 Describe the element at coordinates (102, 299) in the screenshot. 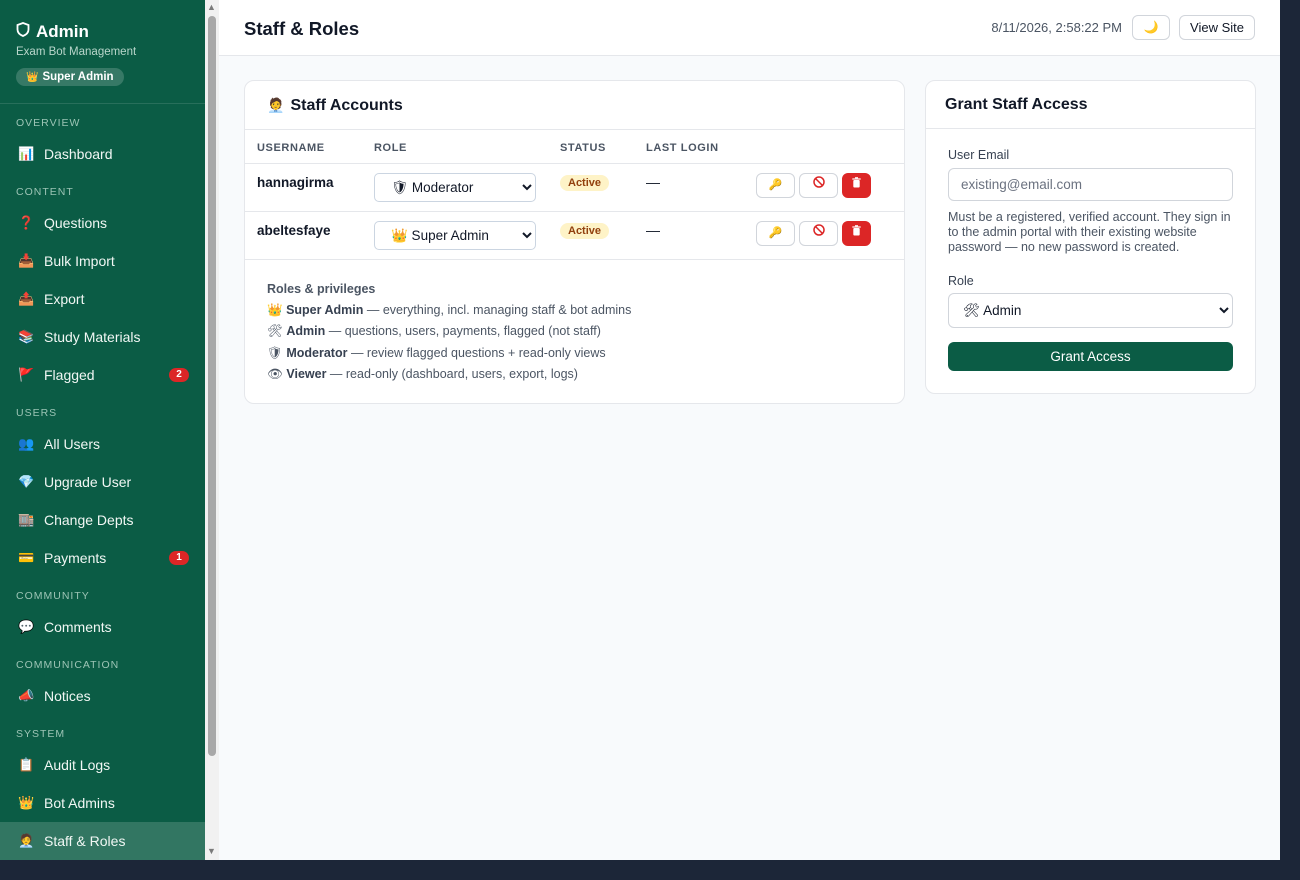

I see `sidebar-item-export: 📤 Export` at that location.